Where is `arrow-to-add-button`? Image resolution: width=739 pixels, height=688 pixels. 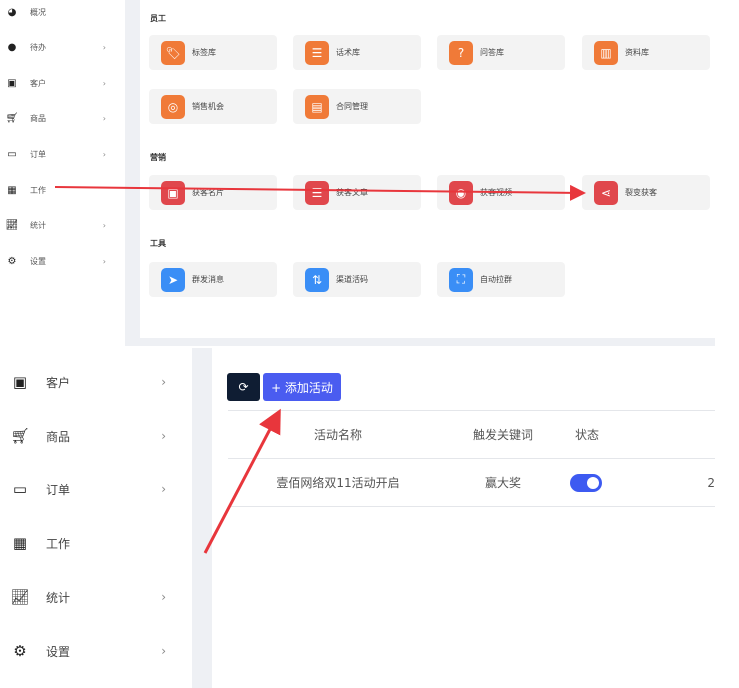
arrow-to-add-button is located at coordinates (242, 481).